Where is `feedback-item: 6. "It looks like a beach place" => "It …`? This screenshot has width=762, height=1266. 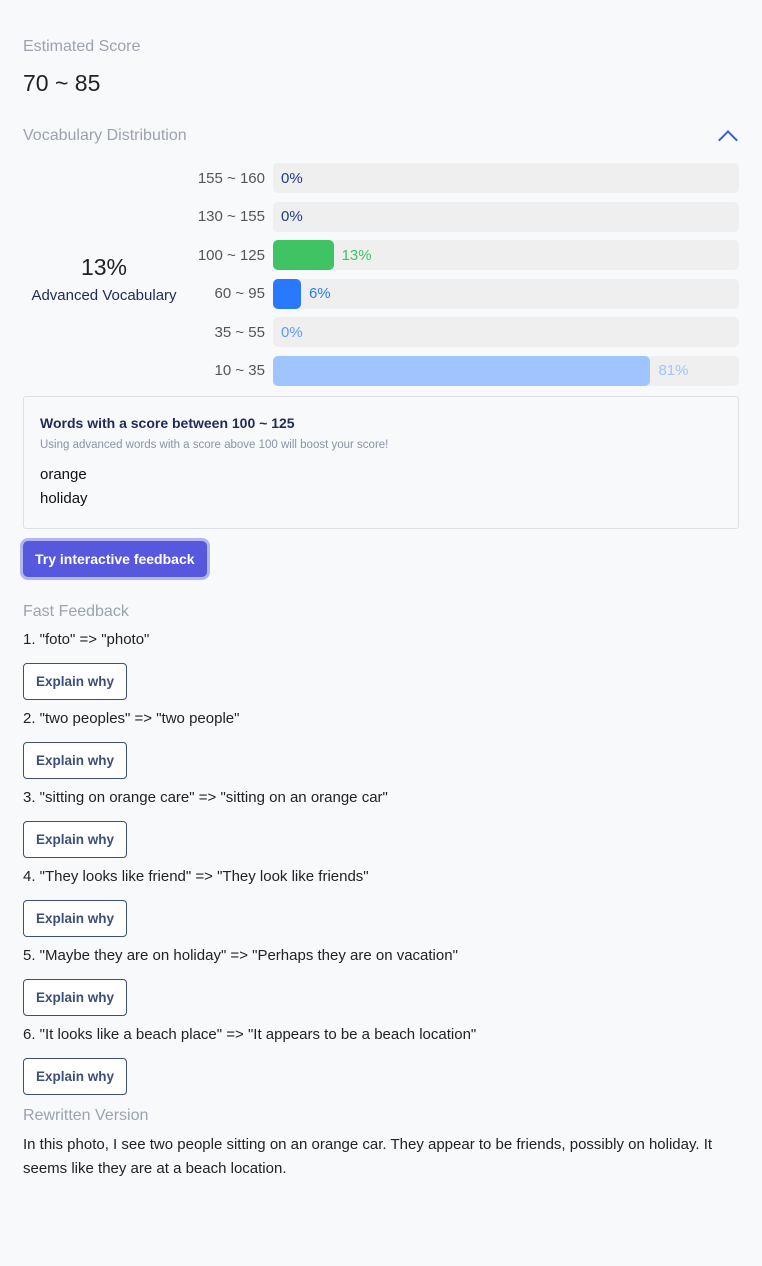 feedback-item: 6. "It looks like a beach place" => "It … is located at coordinates (250, 1034).